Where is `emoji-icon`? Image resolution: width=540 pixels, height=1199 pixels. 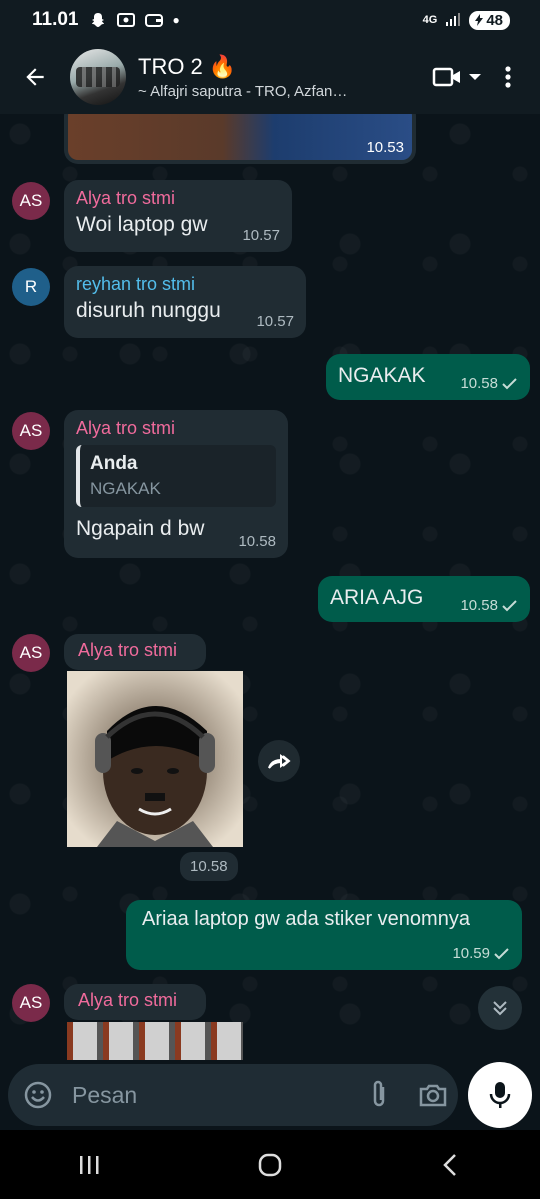
emoji-icon is located at coordinates (38, 1095).